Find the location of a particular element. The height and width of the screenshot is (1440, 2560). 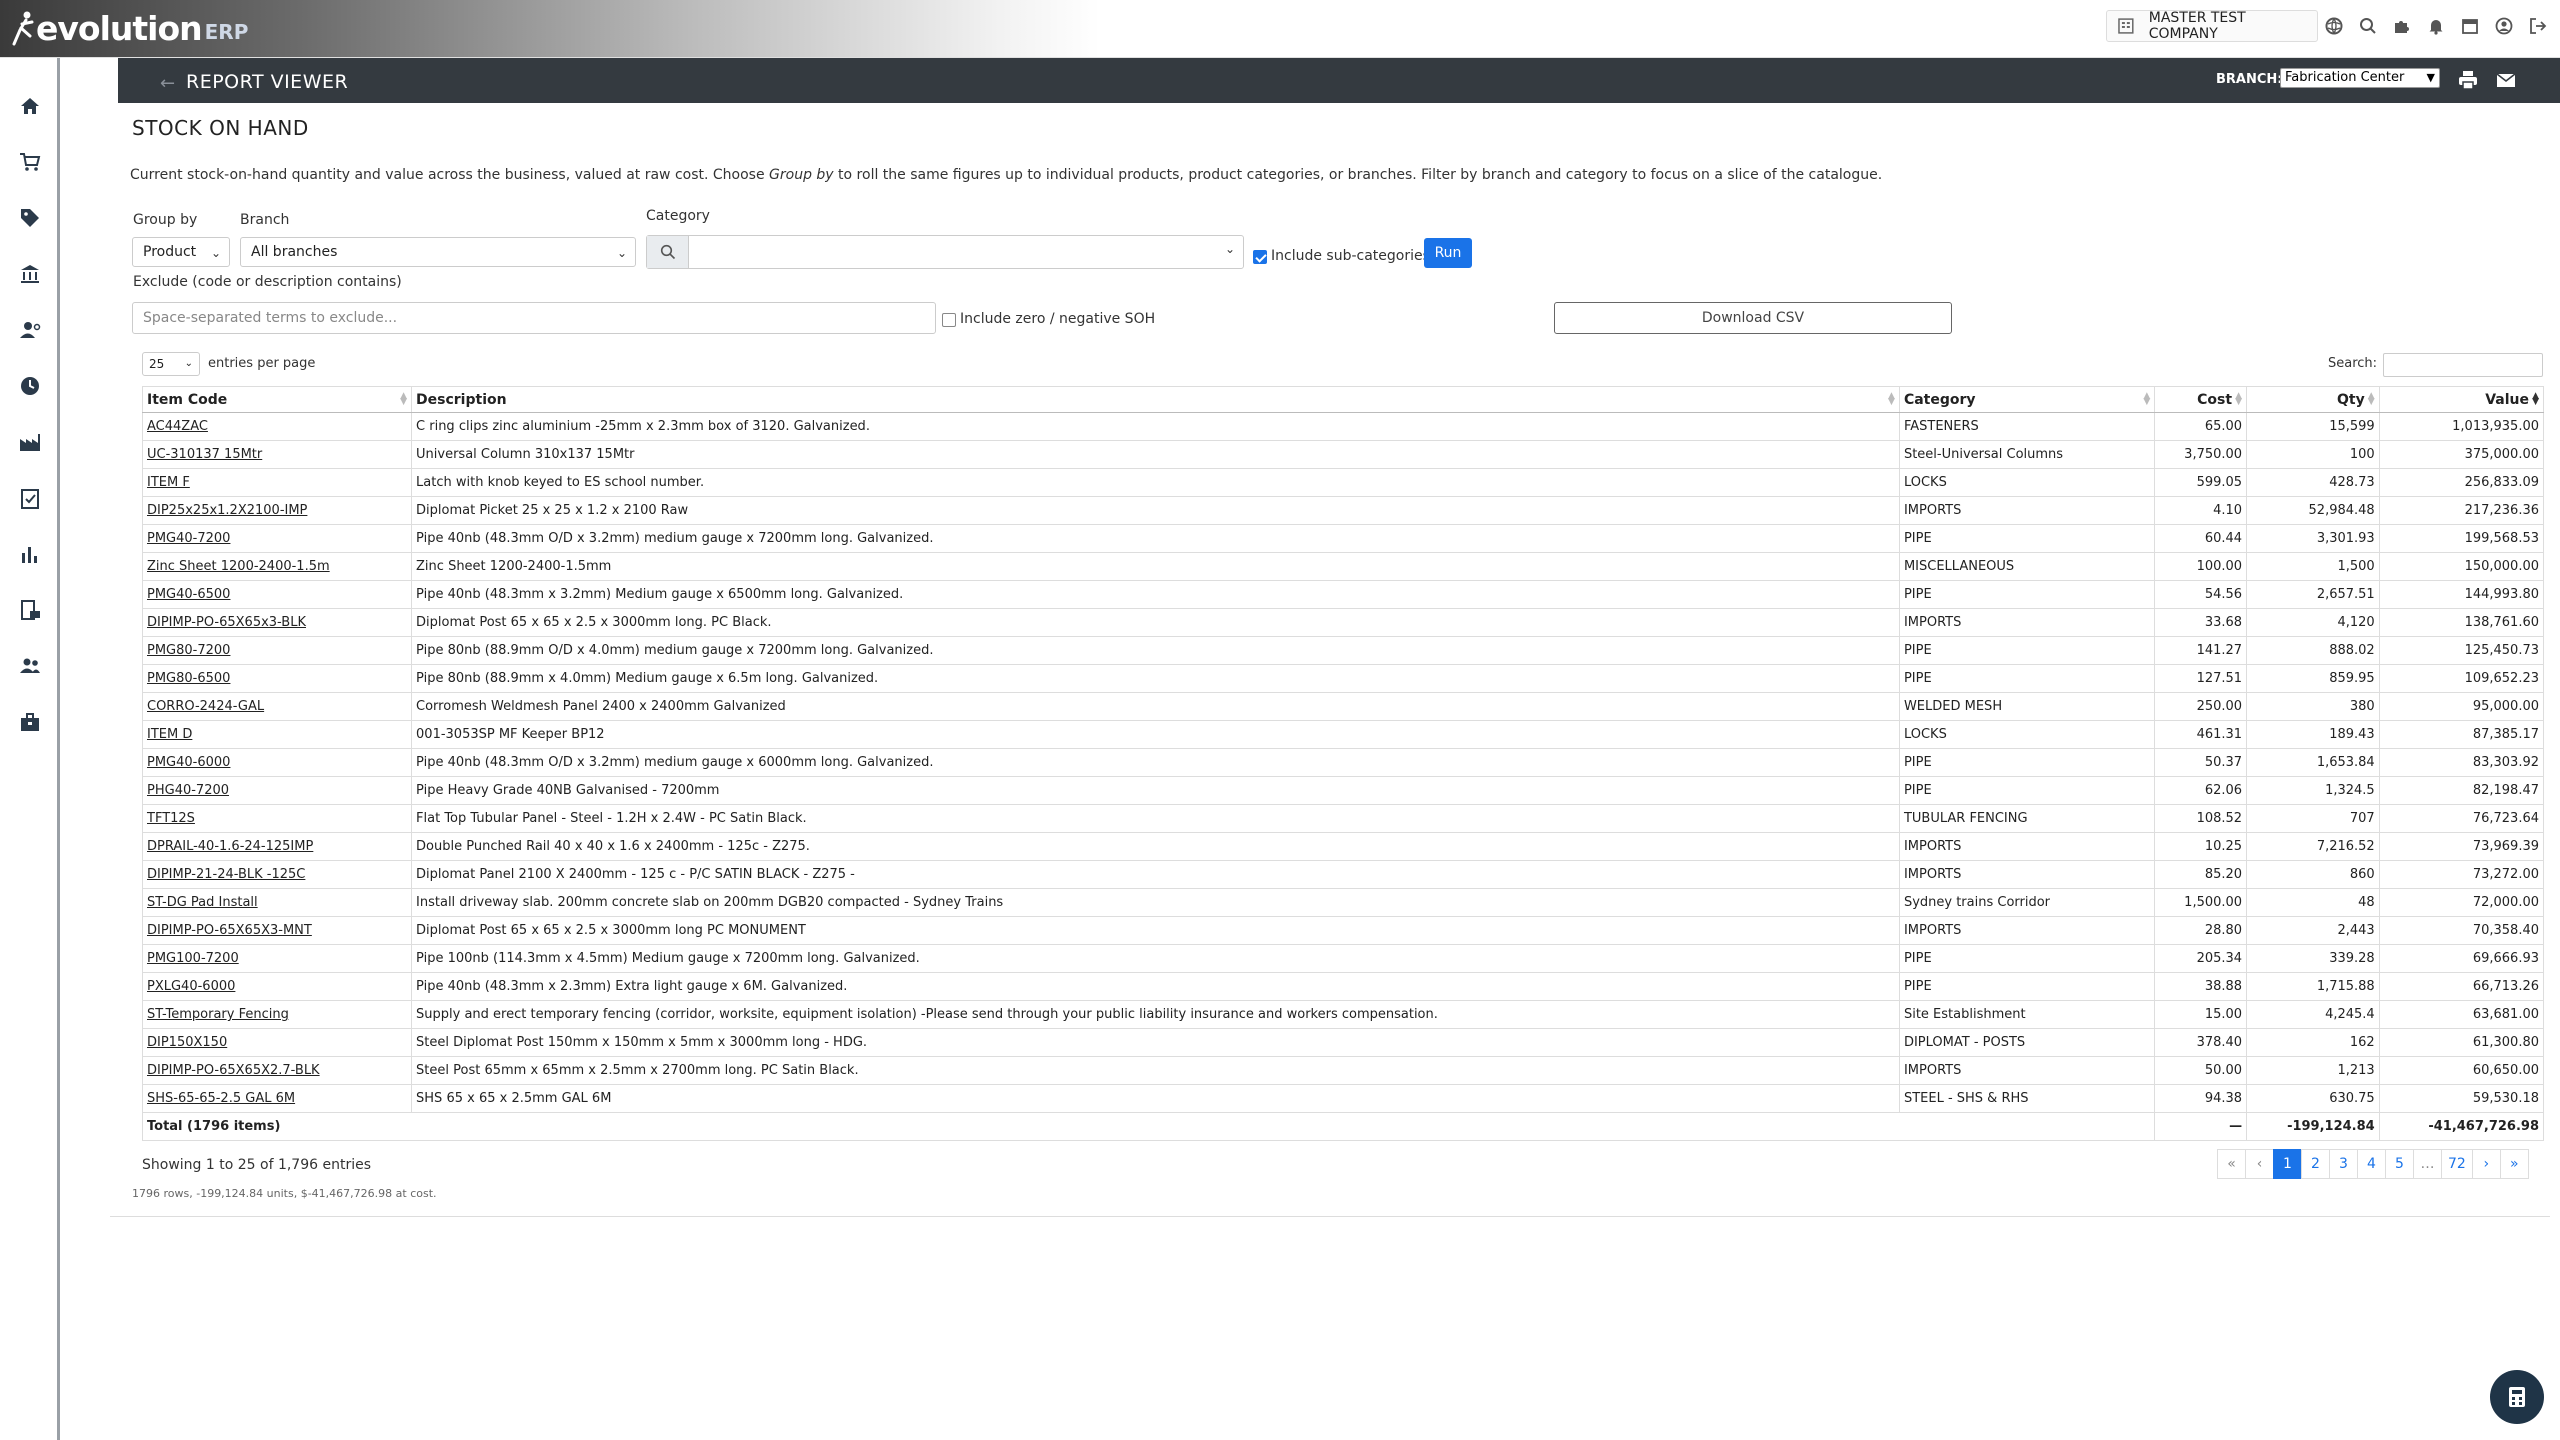

item-code-cell: UC-310137 15Mtr is located at coordinates (277, 454).